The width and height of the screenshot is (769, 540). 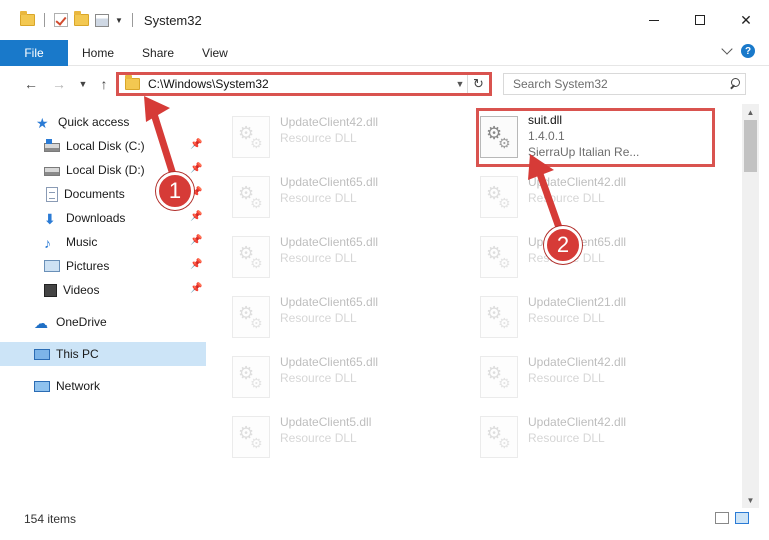 What do you see at coordinates (615, 84) in the screenshot?
I see `search-input: Search System32` at bounding box center [615, 84].